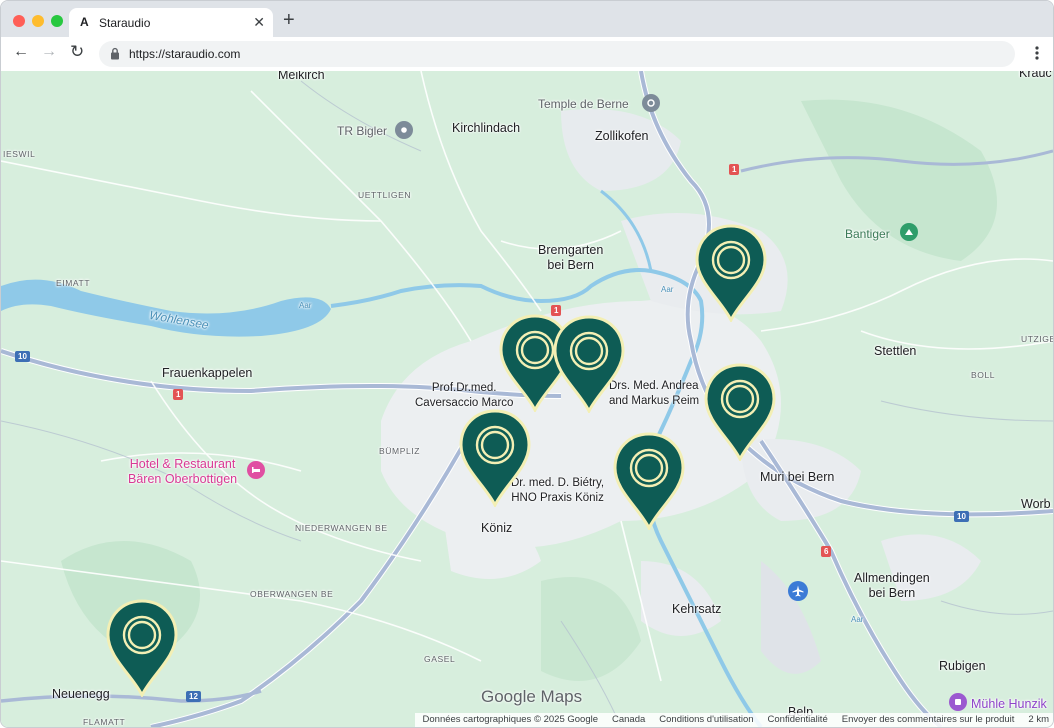 This screenshot has height=728, width=1054. I want to click on attribution-data: Données cartographiques © 2025 Google, so click(510, 719).